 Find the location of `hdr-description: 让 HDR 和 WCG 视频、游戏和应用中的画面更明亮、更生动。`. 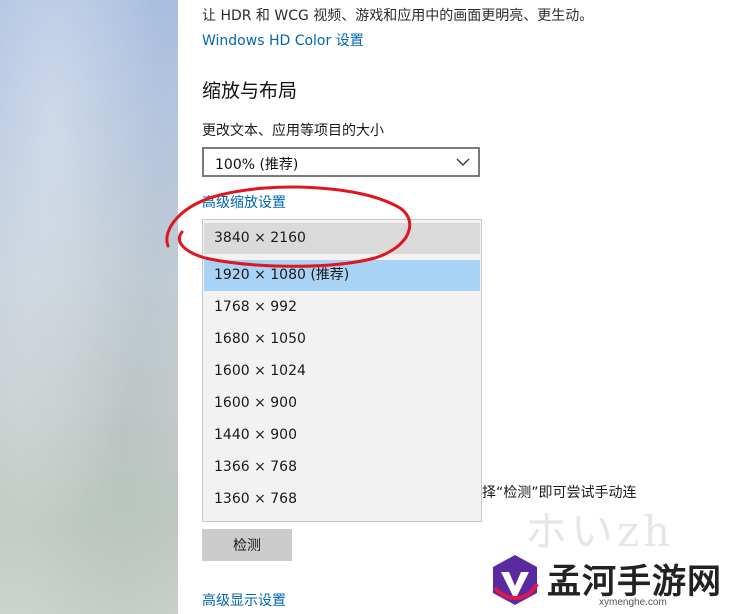

hdr-description: 让 HDR 和 WCG 视频、游戏和应用中的画面更明亮、更生动。 is located at coordinates (398, 16).